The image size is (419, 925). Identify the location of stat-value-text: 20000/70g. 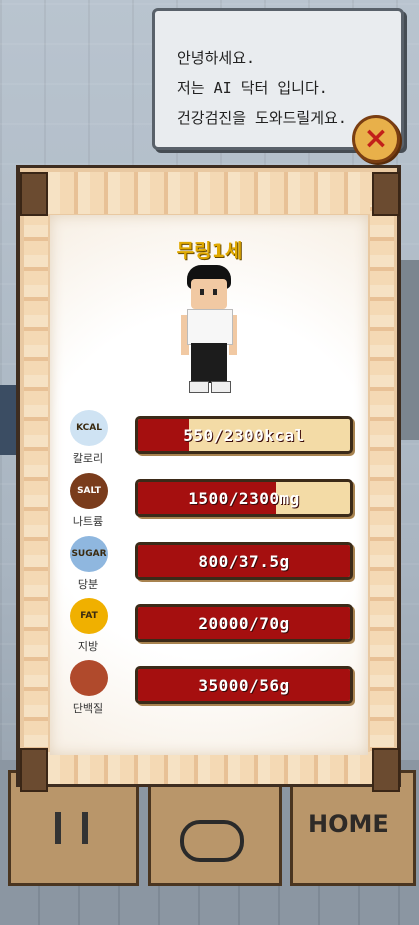
(244, 623).